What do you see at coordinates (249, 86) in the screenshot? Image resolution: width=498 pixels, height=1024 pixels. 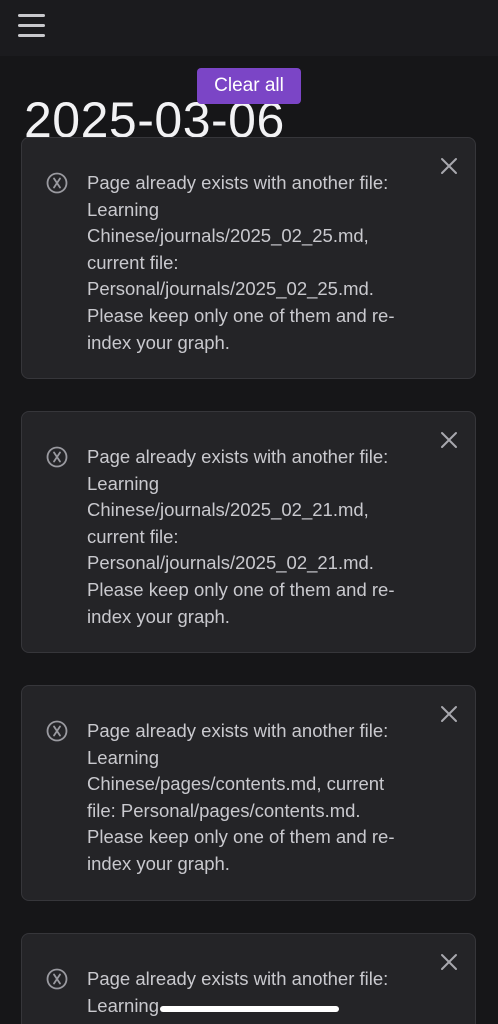 I see `clear-all-button: Clear all` at bounding box center [249, 86].